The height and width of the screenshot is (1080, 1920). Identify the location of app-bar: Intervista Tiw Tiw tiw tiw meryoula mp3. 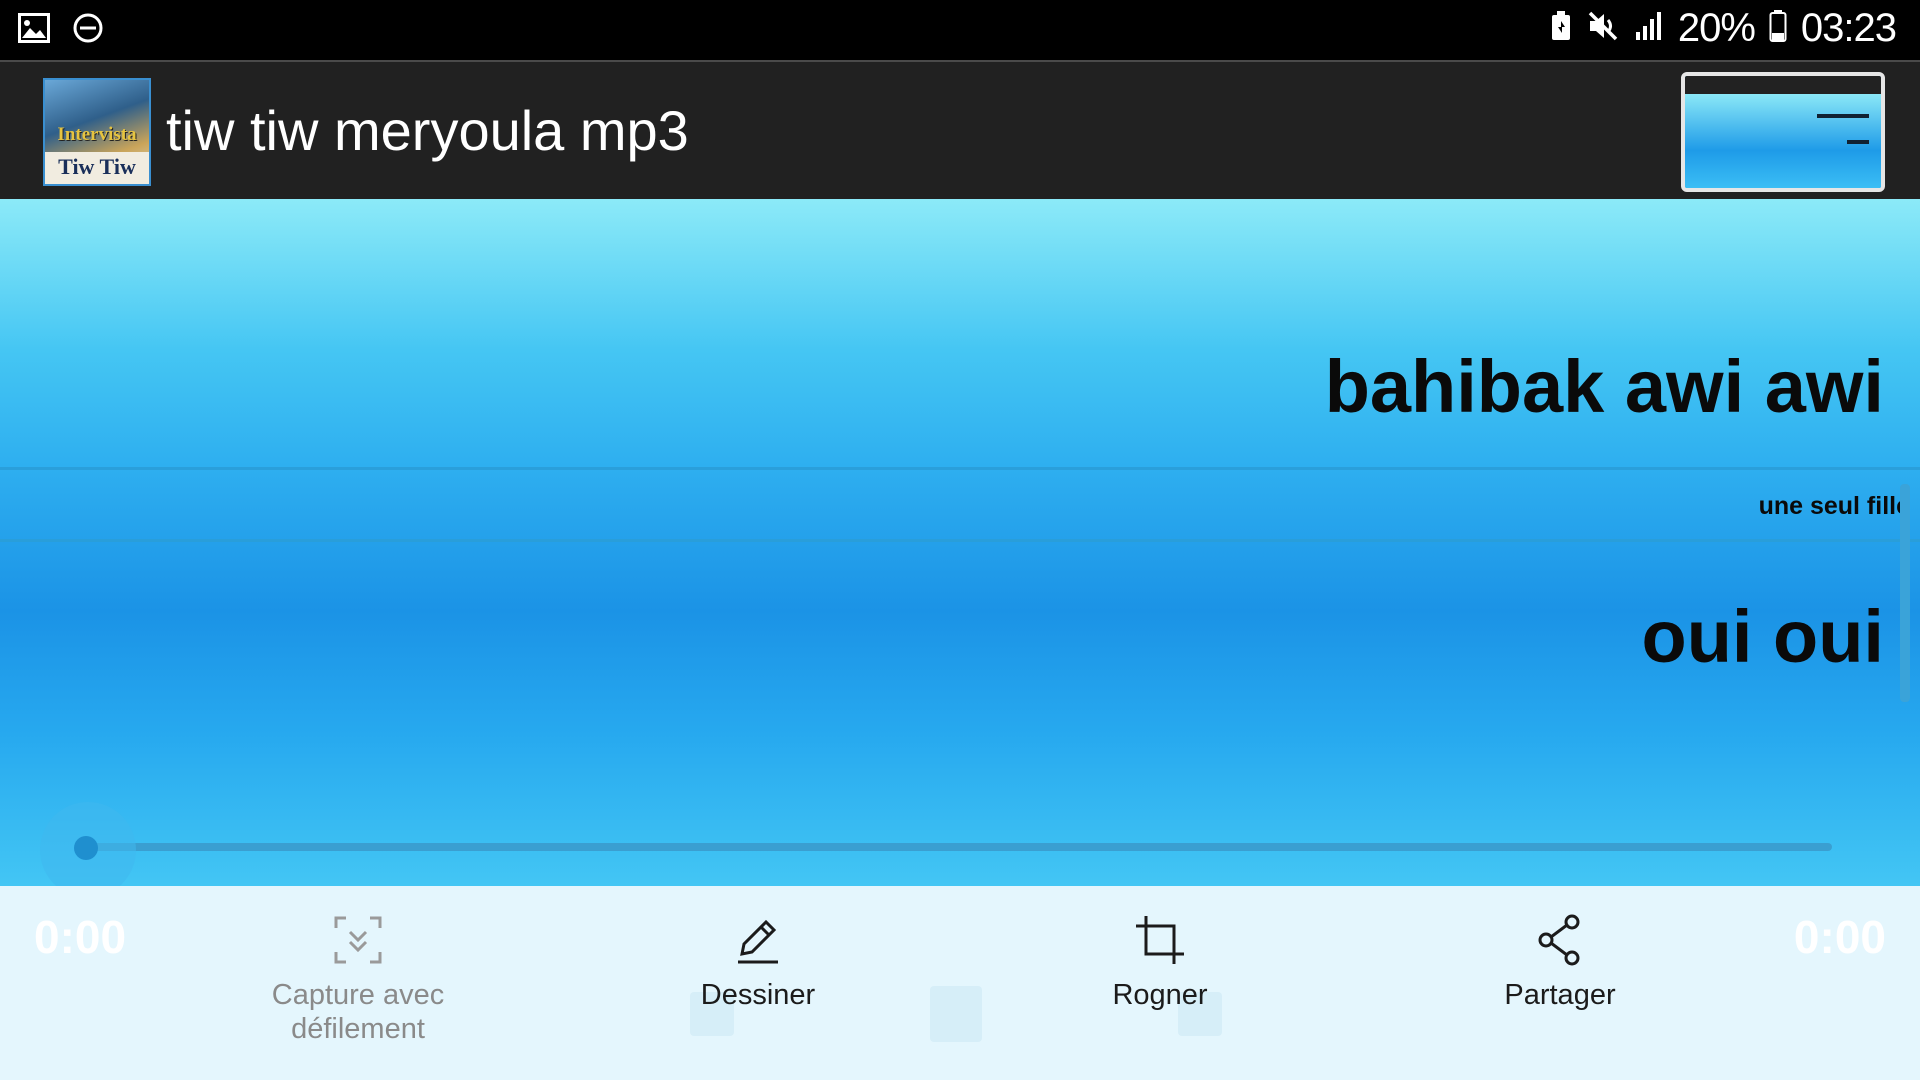
(960, 130).